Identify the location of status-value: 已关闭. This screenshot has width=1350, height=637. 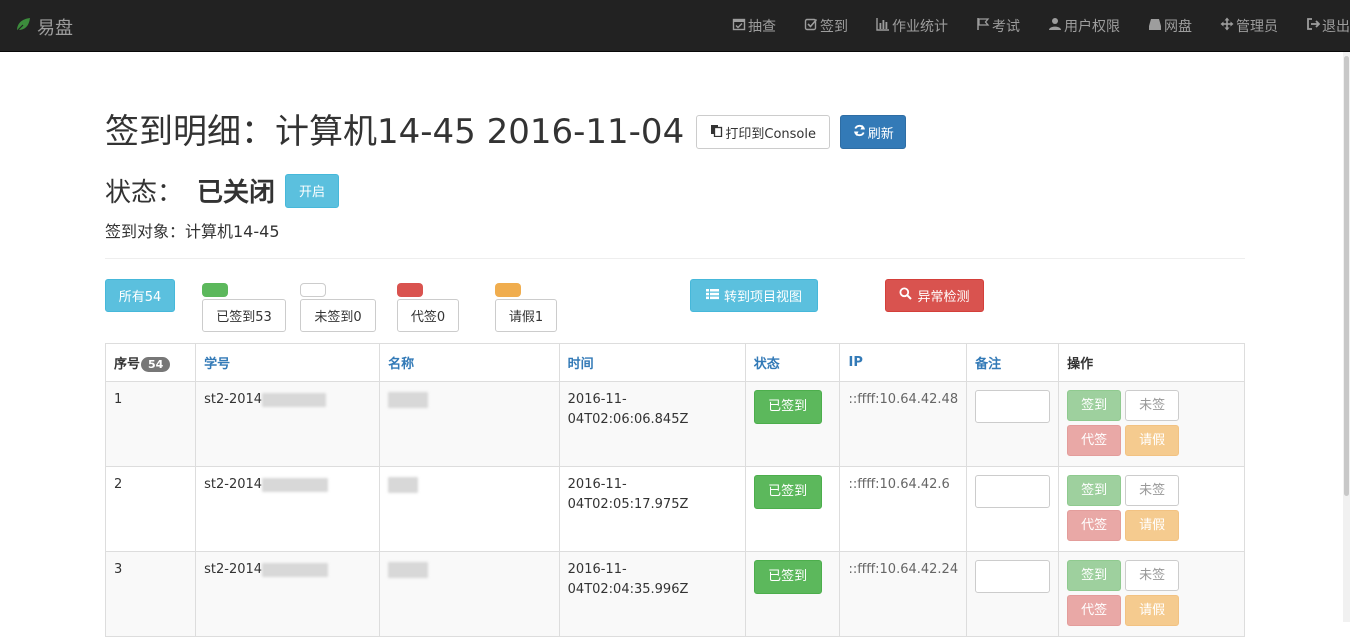
(236, 193).